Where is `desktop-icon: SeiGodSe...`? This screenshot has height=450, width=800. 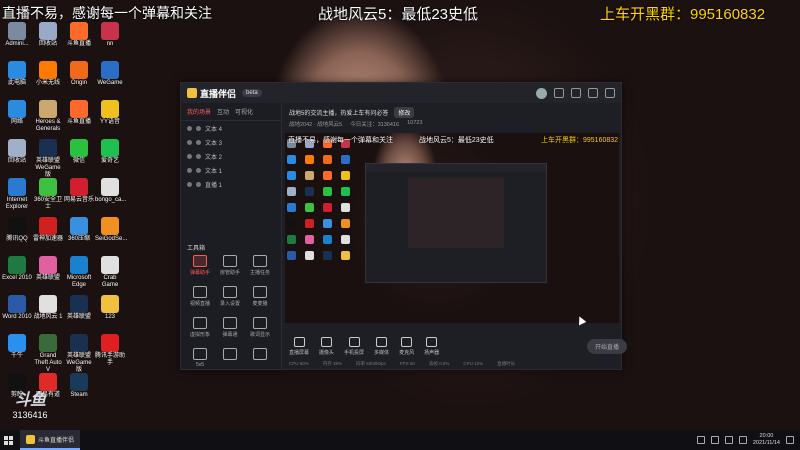
desktop-icon: SeiGodSe... is located at coordinates (111, 230).